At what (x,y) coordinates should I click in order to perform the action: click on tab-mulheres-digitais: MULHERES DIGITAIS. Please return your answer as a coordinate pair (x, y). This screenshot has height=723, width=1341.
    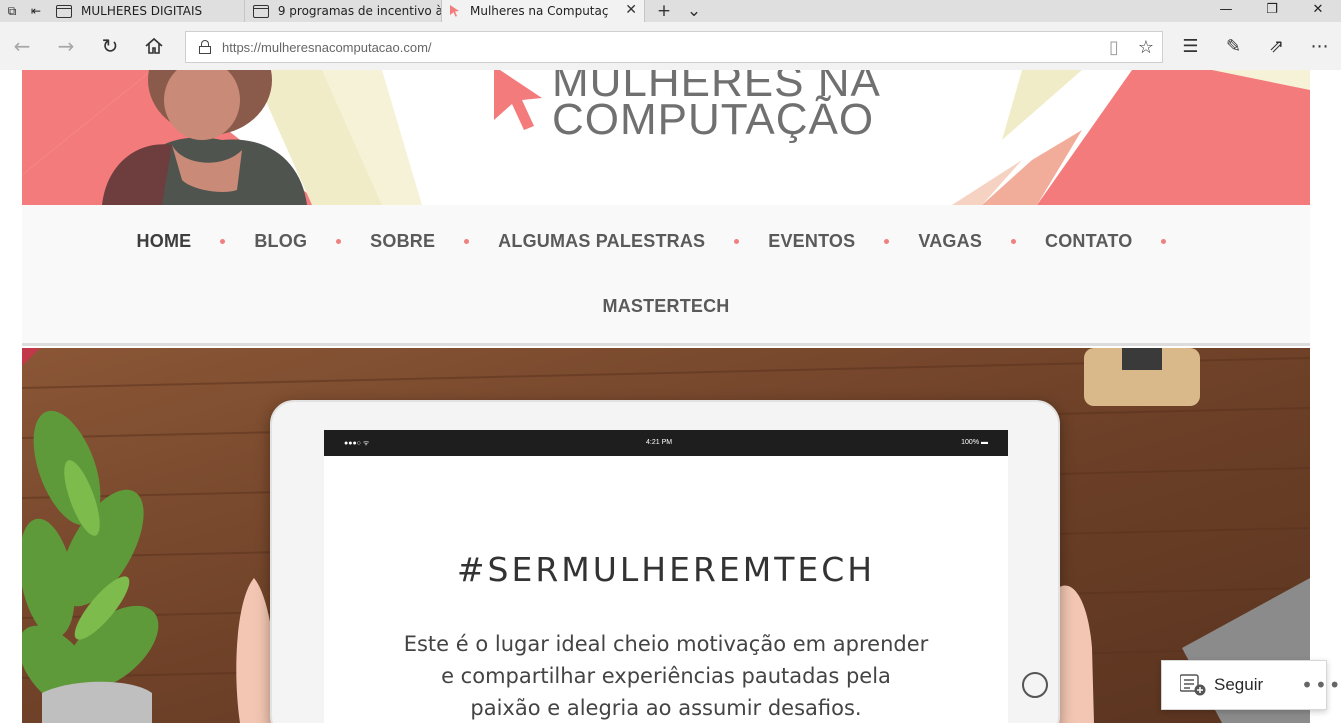
    Looking at the image, I should click on (146, 11).